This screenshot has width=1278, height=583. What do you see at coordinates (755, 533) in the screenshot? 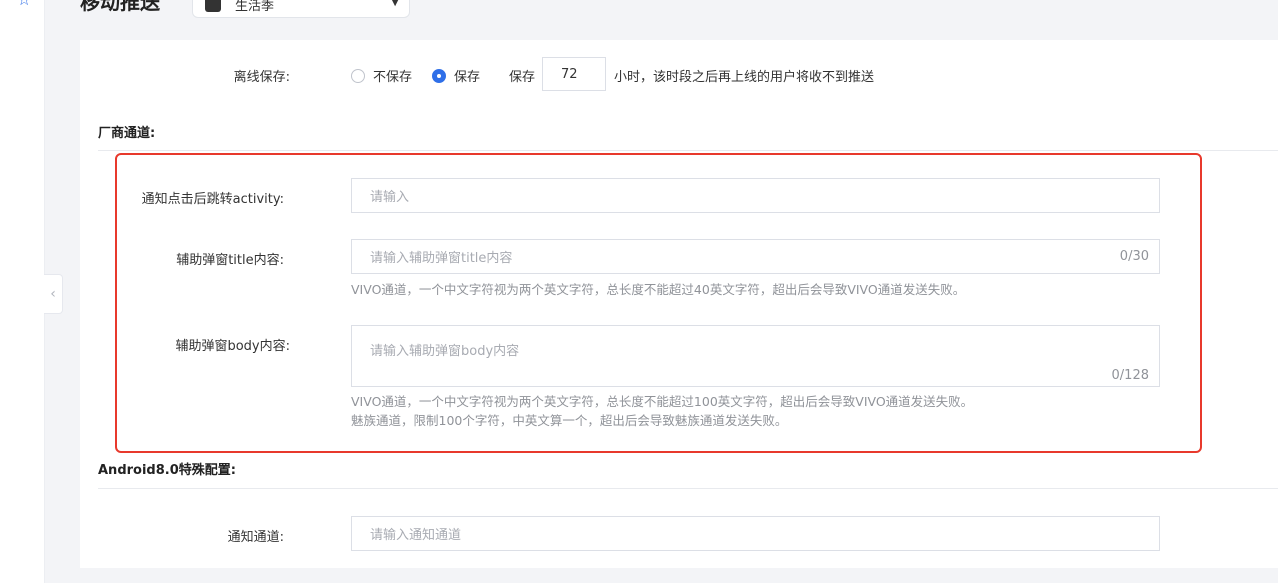
I see `channel-input: 请输入通知通道` at bounding box center [755, 533].